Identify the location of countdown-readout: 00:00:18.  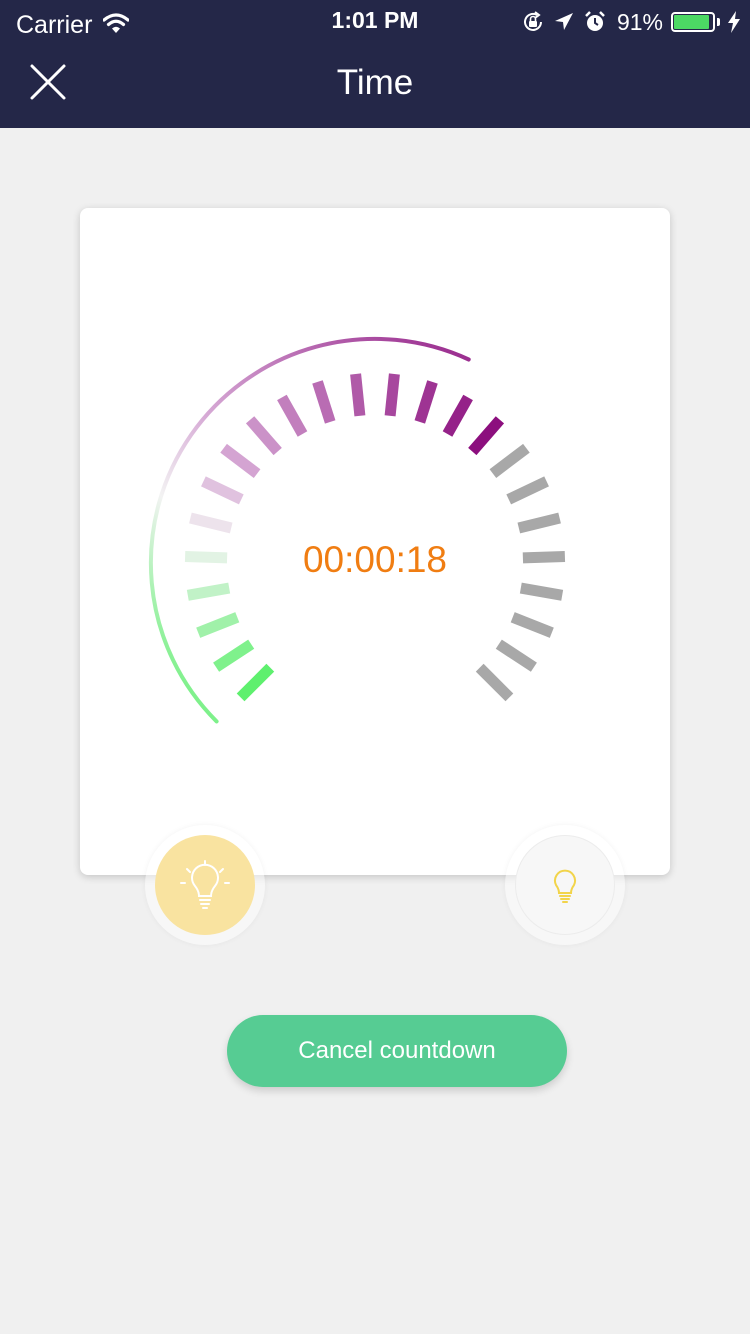
(375, 559).